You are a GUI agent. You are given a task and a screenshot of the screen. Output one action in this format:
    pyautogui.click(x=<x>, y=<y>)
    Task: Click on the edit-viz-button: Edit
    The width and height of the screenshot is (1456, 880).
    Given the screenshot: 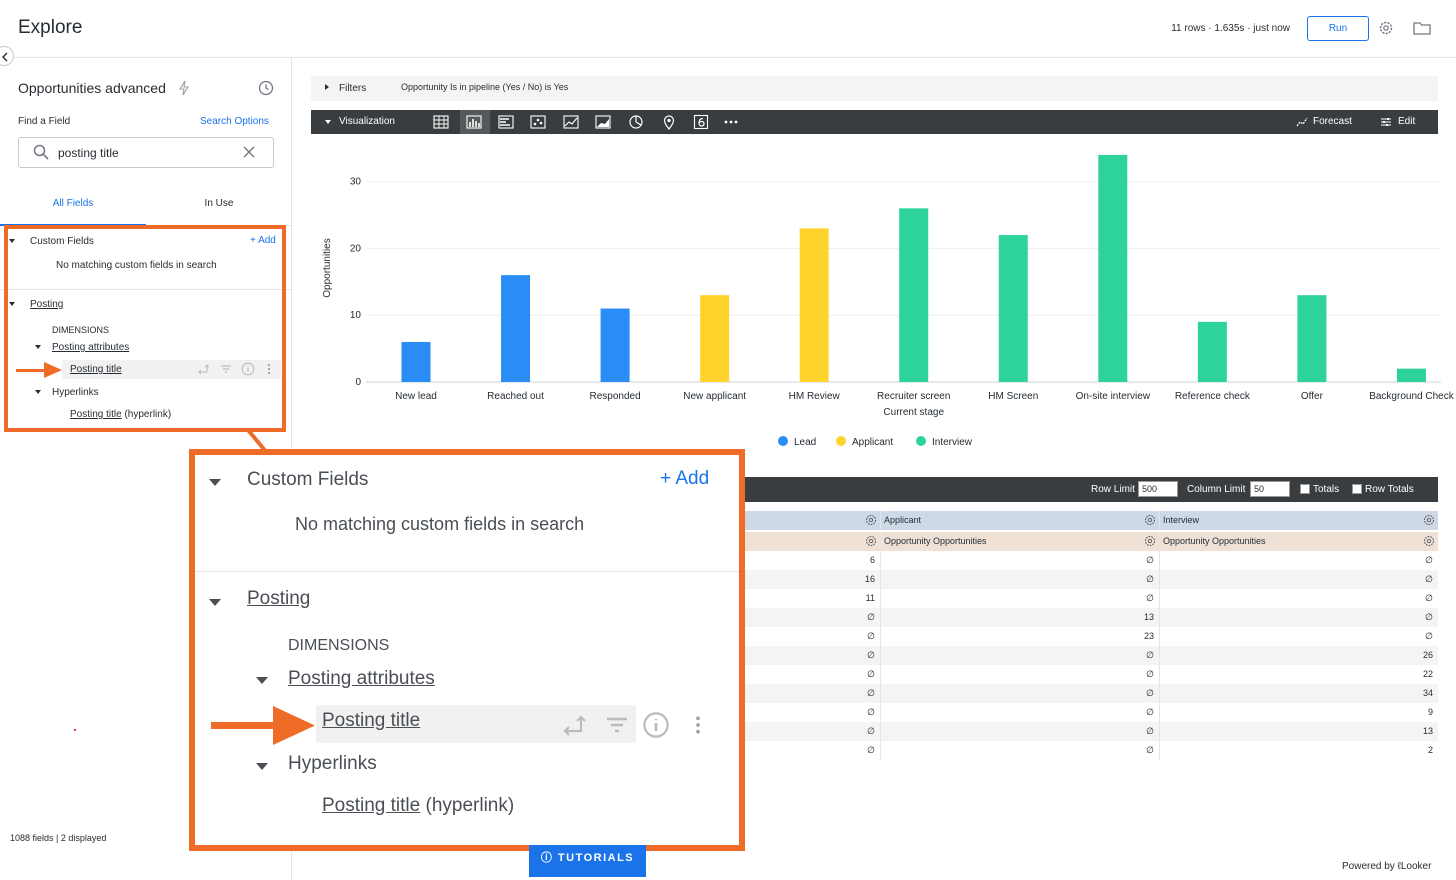 What is the action you would take?
    pyautogui.click(x=1406, y=121)
    